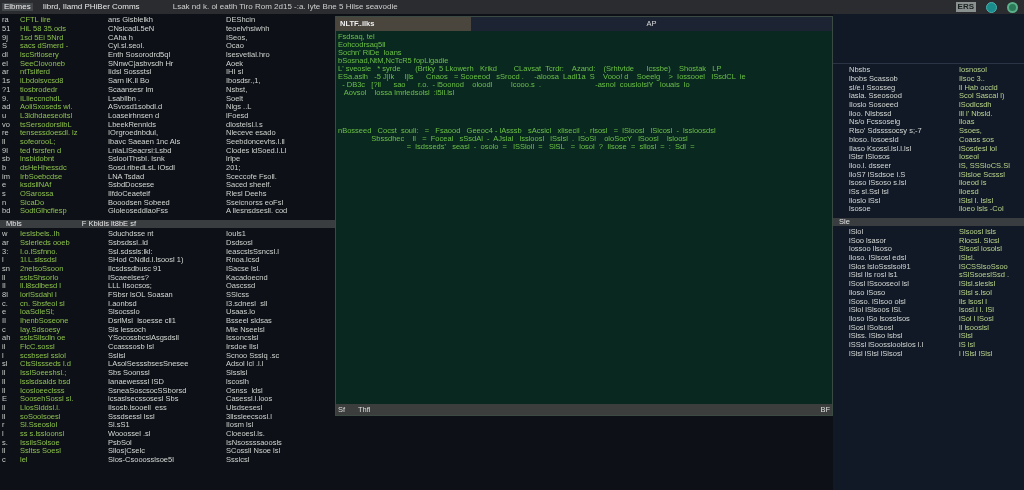  Describe the element at coordinates (285, 7) in the screenshot. I see `status-text: Lsak nd k. ol eatlh Tiro Rom 2d15 -:a. lyte Bne 5 Hilse seavodie` at that location.